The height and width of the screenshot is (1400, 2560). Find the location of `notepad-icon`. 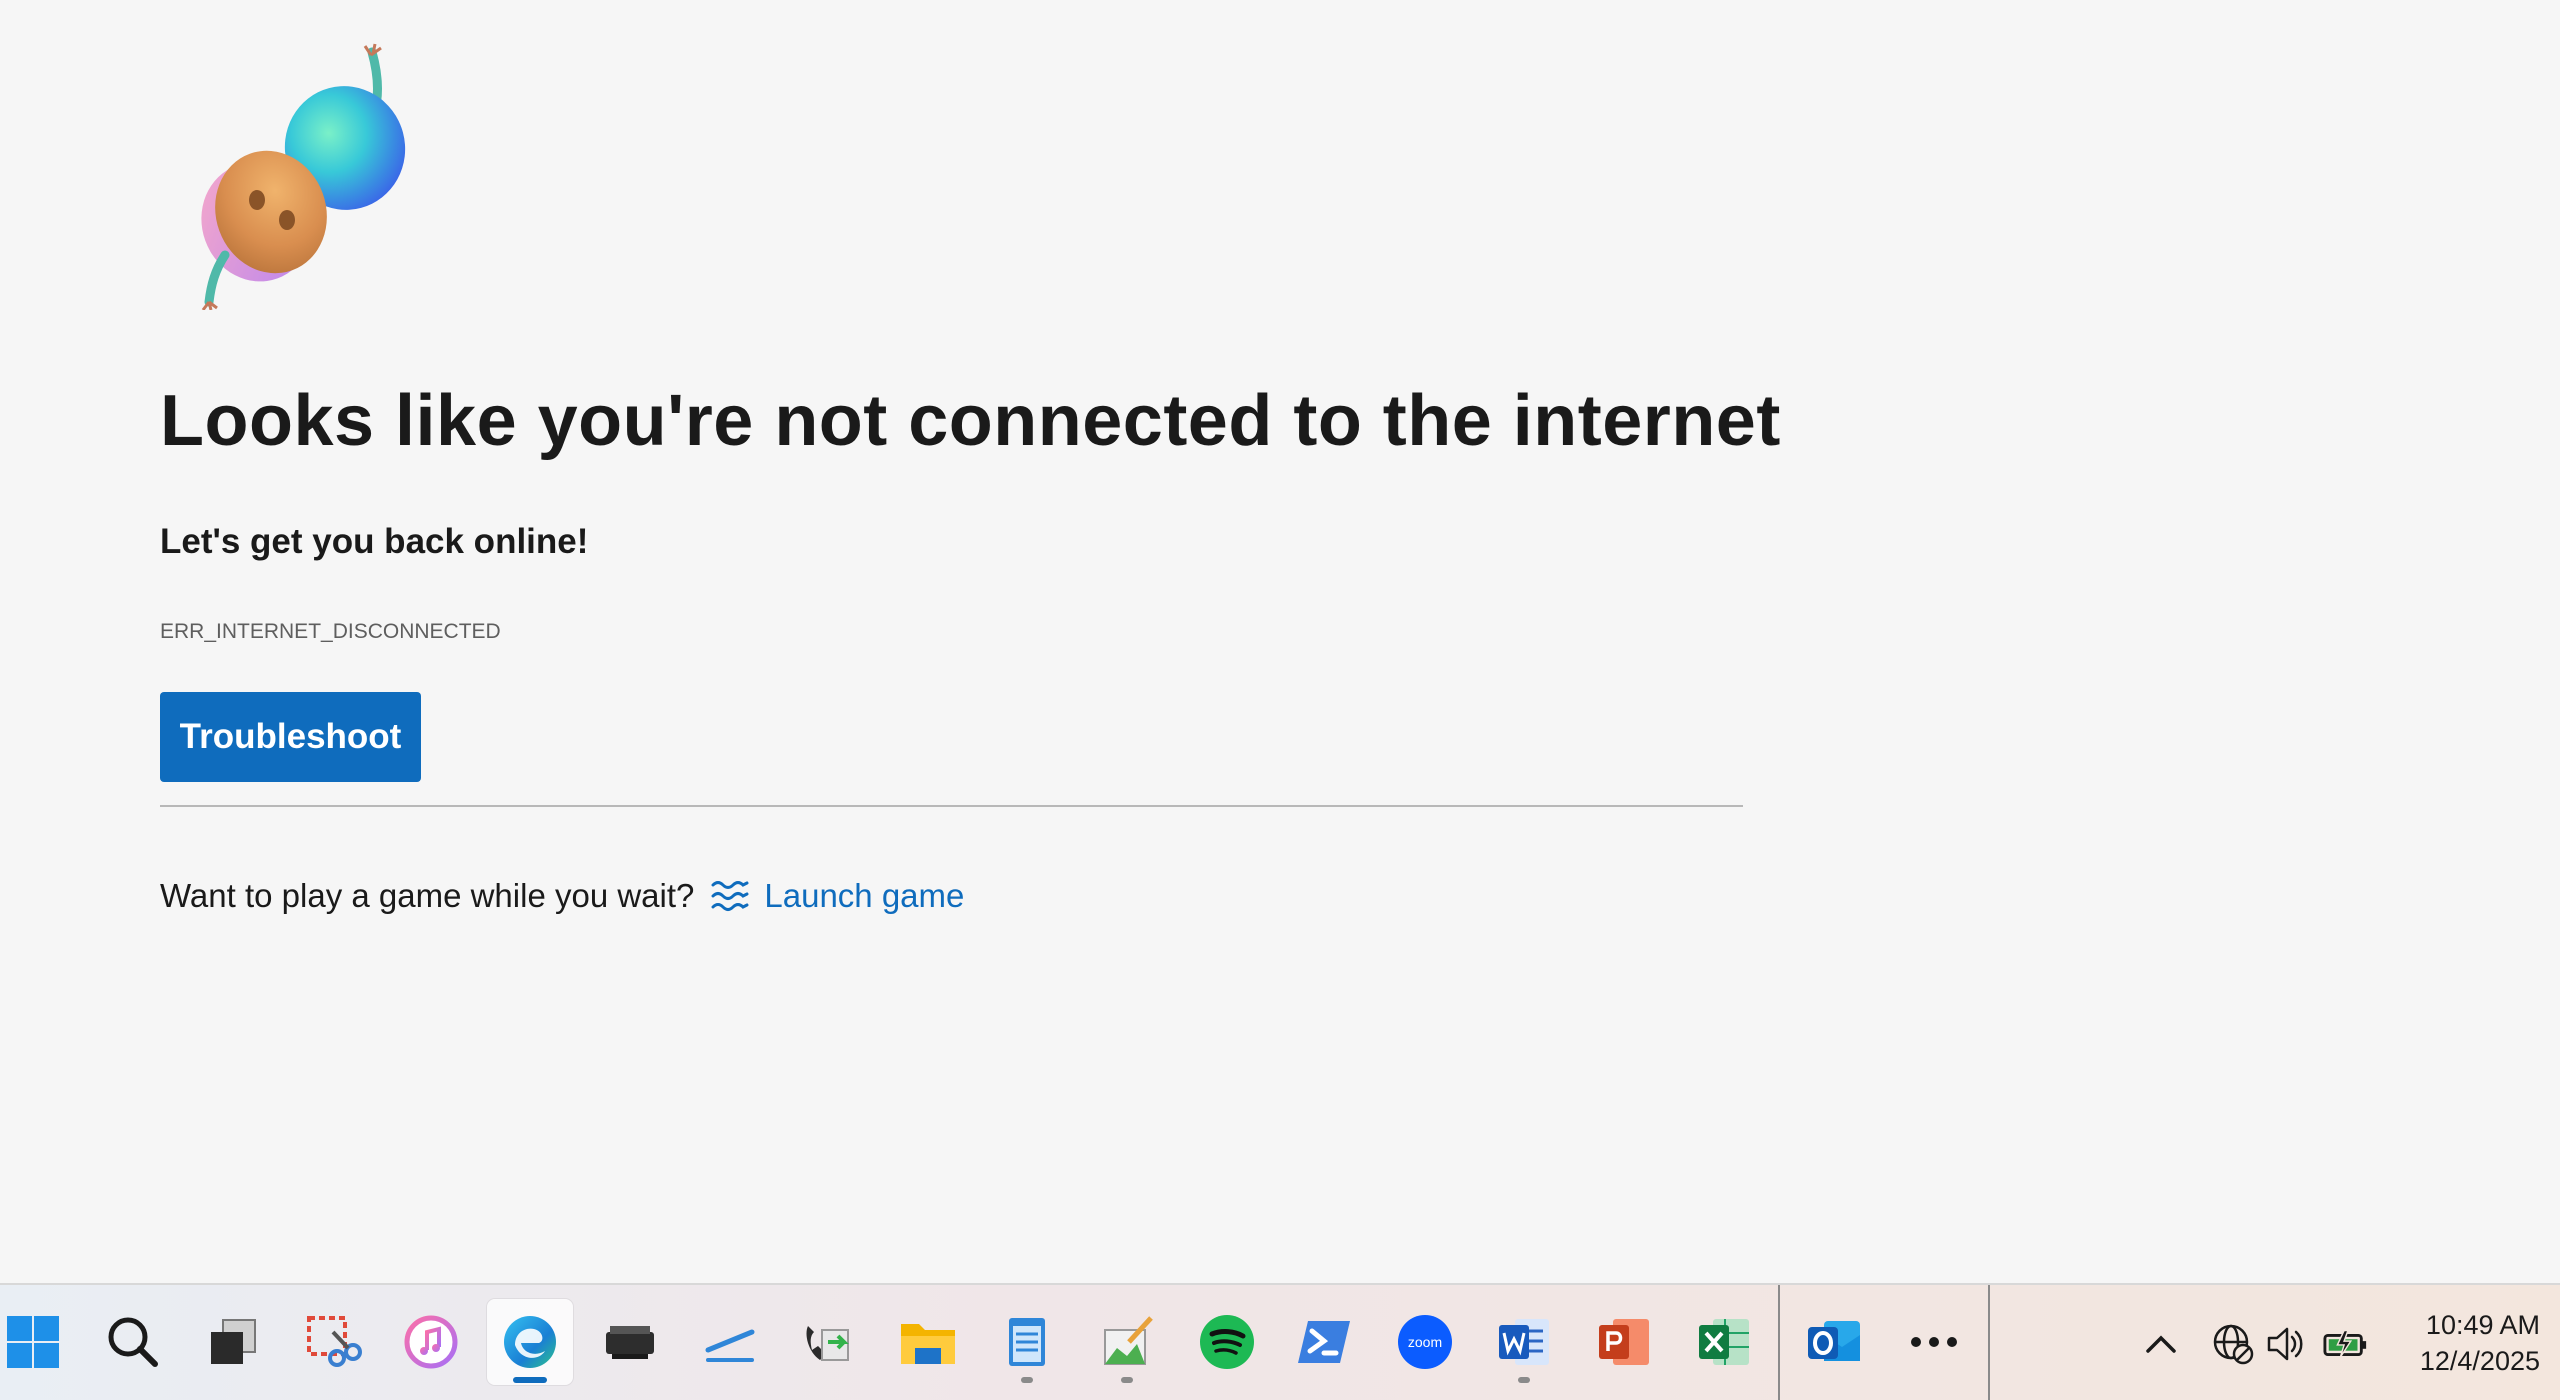

notepad-icon is located at coordinates (1027, 1342).